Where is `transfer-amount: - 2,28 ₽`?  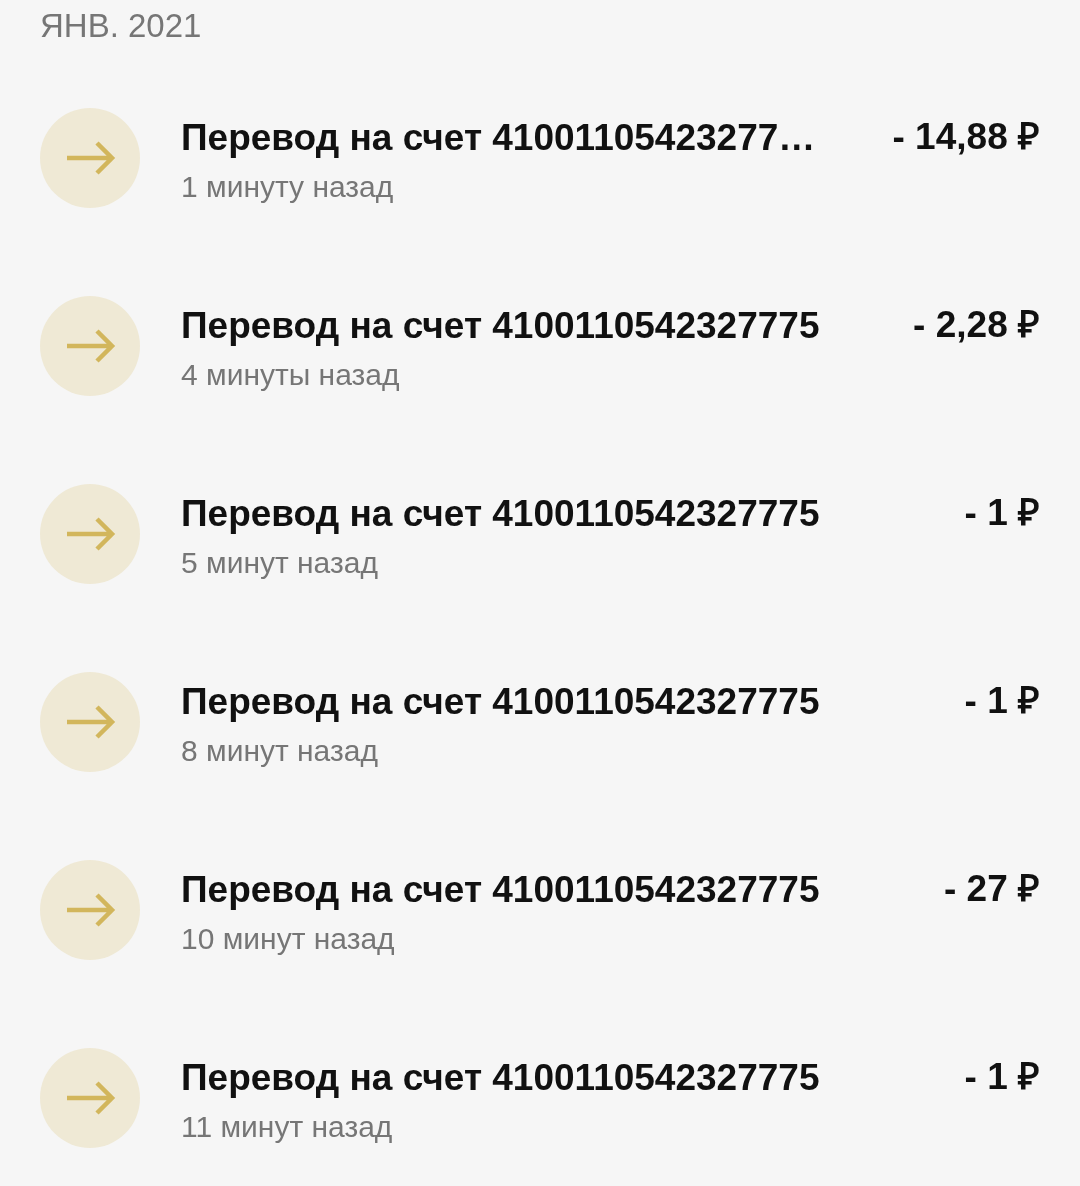 transfer-amount: - 2,28 ₽ is located at coordinates (976, 325).